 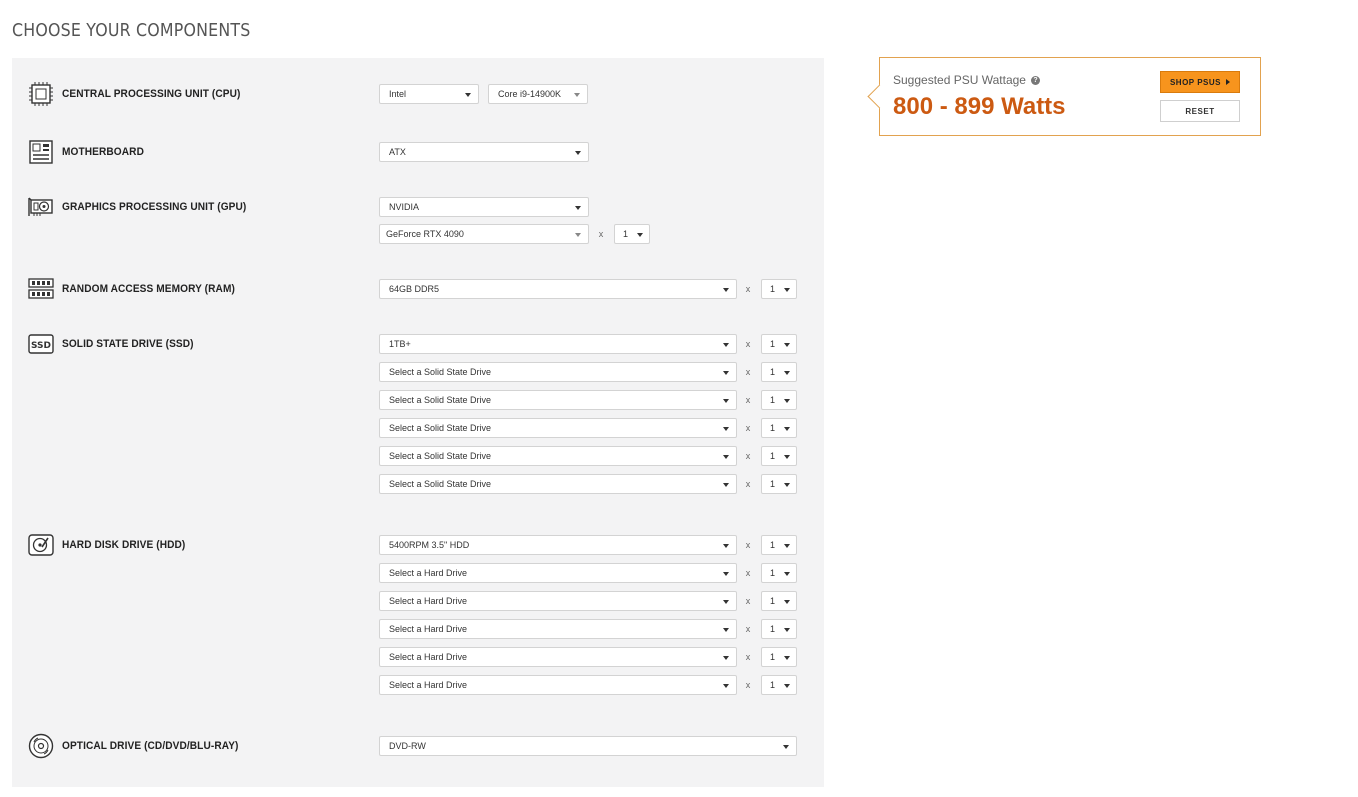 I want to click on question-circle-icon: ?, so click(x=1035, y=80).